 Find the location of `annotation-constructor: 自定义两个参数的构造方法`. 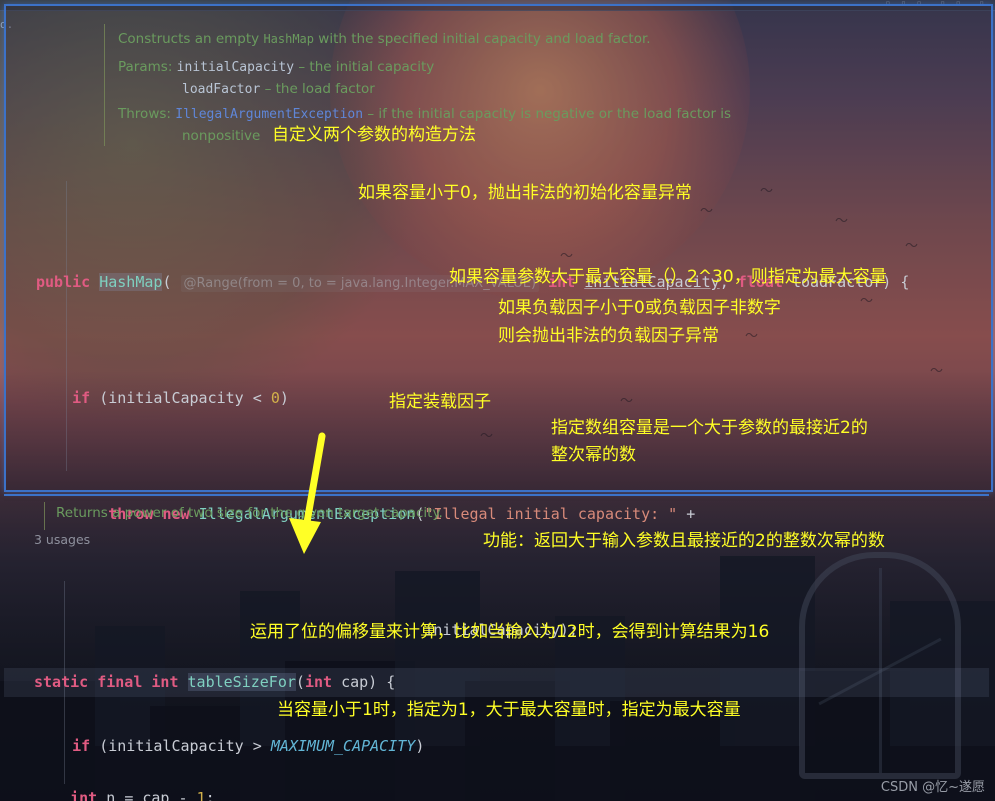

annotation-constructor: 自定义两个参数的构造方法 is located at coordinates (374, 135).